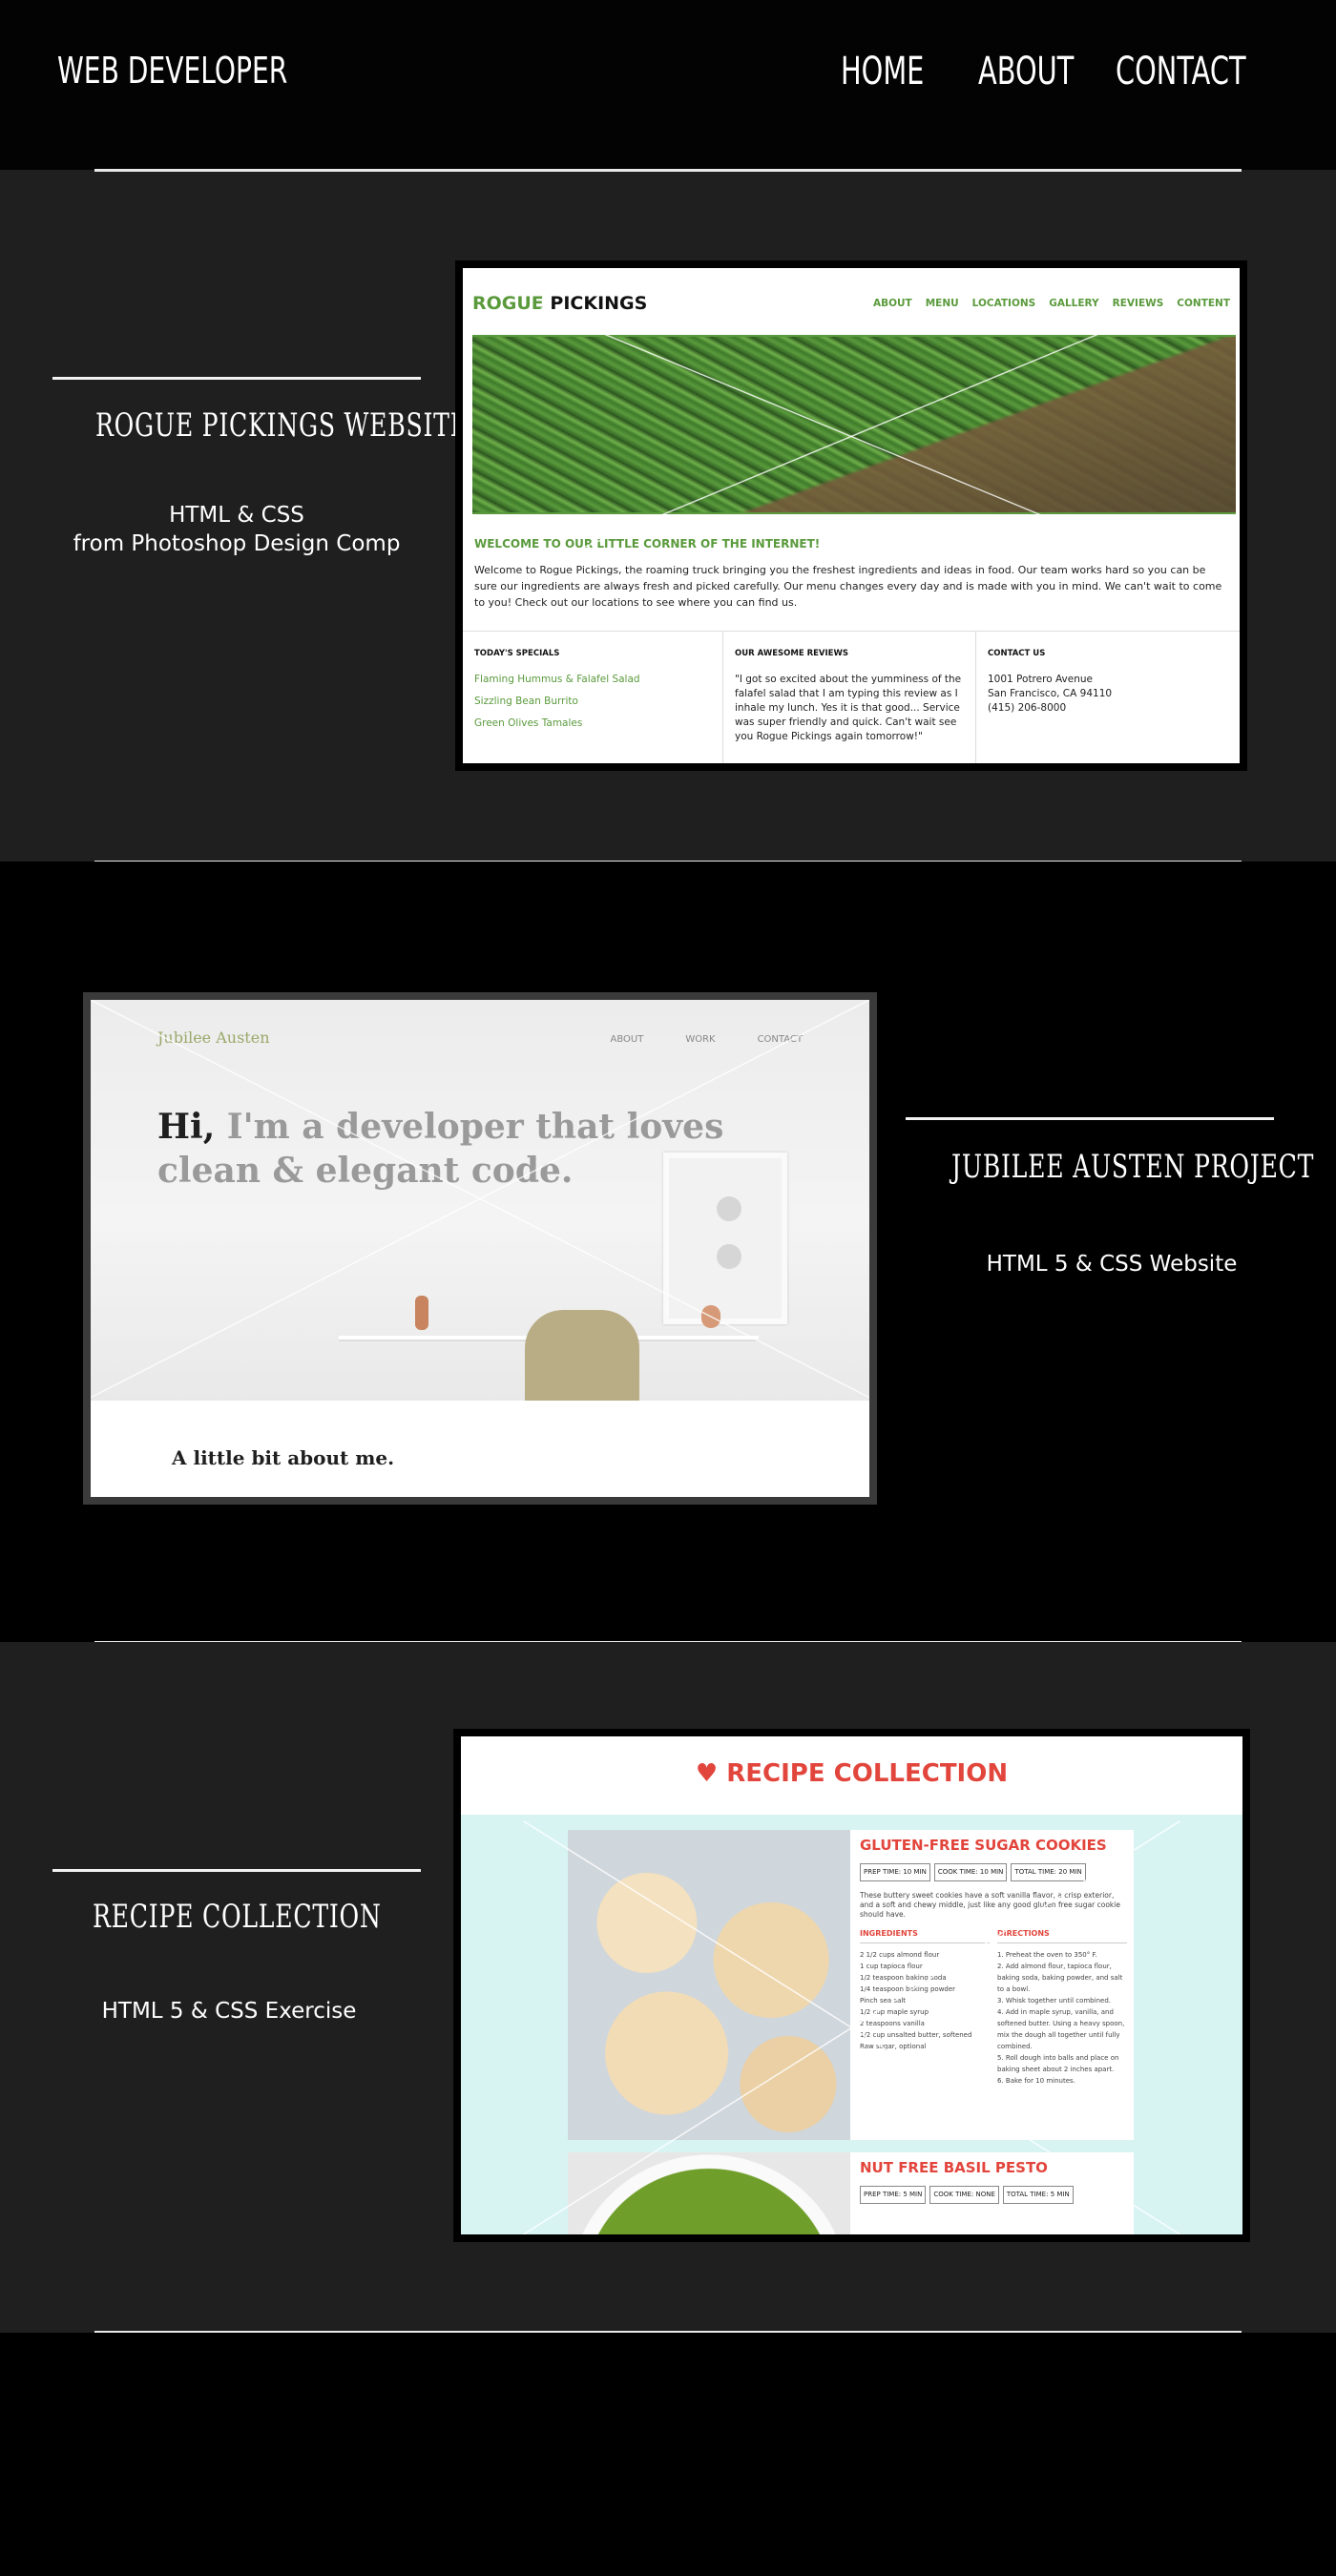 Image resolution: width=1336 pixels, height=2576 pixels. Describe the element at coordinates (1045, 303) in the screenshot. I see `preview-nav: ABOUT MENU LOCATIONS GALLERY REVIEWS CONTENT` at that location.